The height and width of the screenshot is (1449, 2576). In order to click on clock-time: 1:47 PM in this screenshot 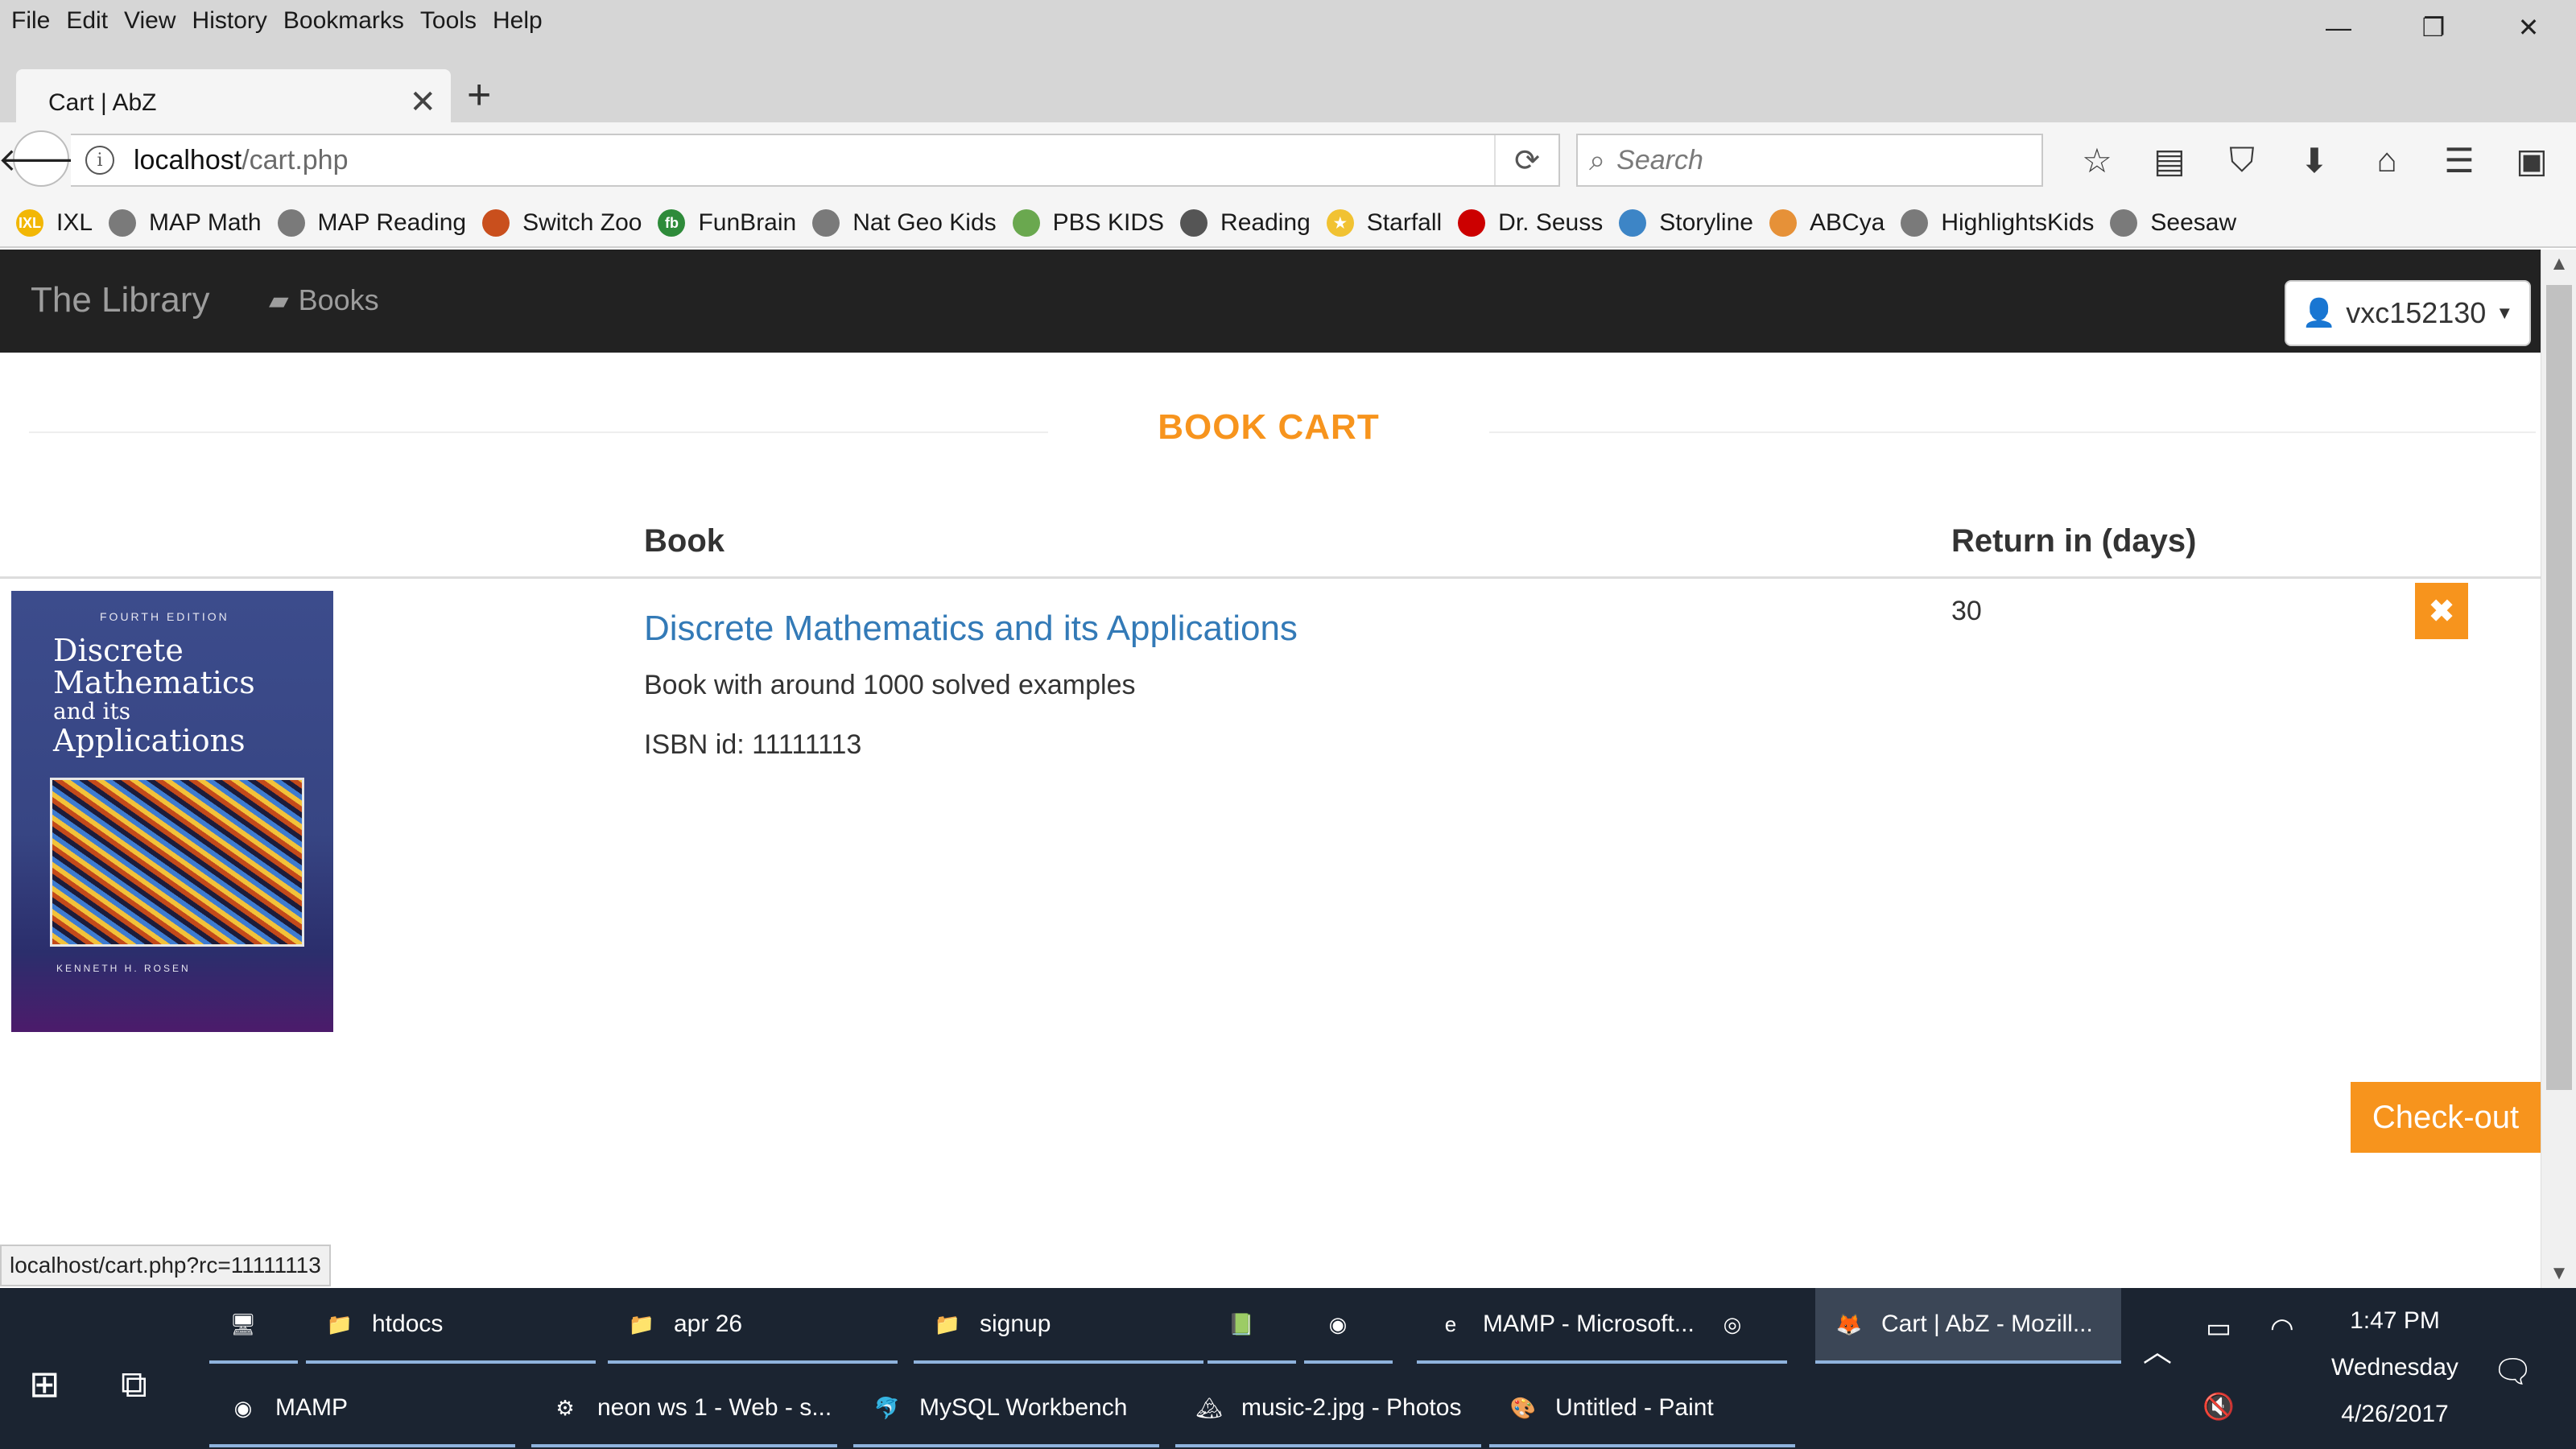, I will do `click(2394, 1321)`.